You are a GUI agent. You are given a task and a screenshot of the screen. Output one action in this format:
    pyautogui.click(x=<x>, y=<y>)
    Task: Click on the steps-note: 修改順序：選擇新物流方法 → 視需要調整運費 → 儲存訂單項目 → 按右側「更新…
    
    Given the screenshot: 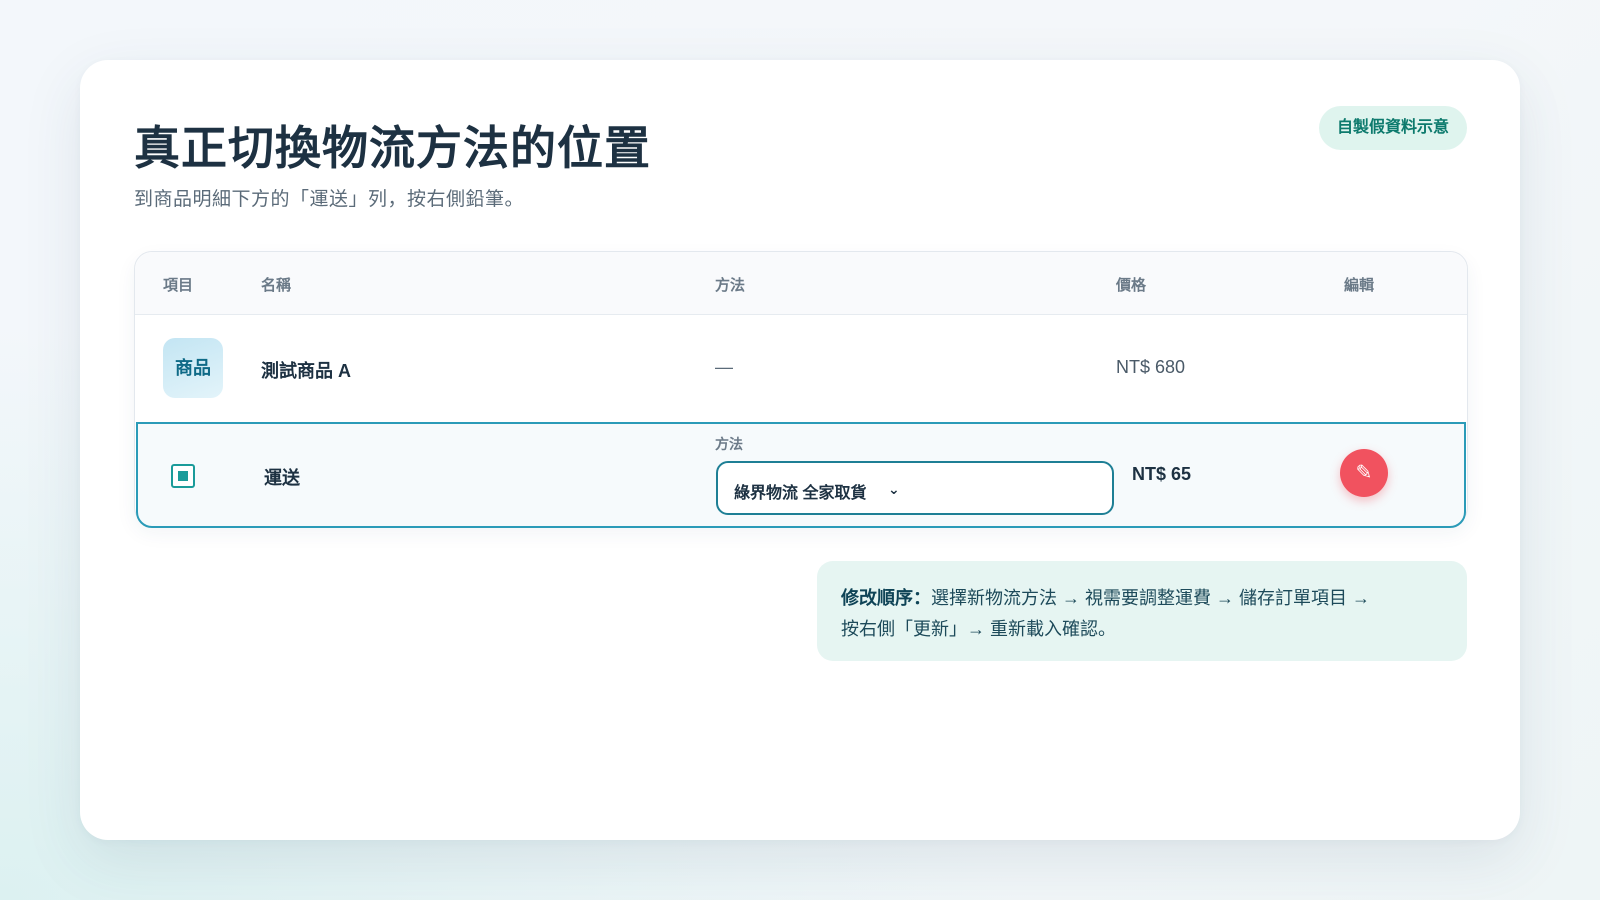 What is the action you would take?
    pyautogui.click(x=1142, y=611)
    